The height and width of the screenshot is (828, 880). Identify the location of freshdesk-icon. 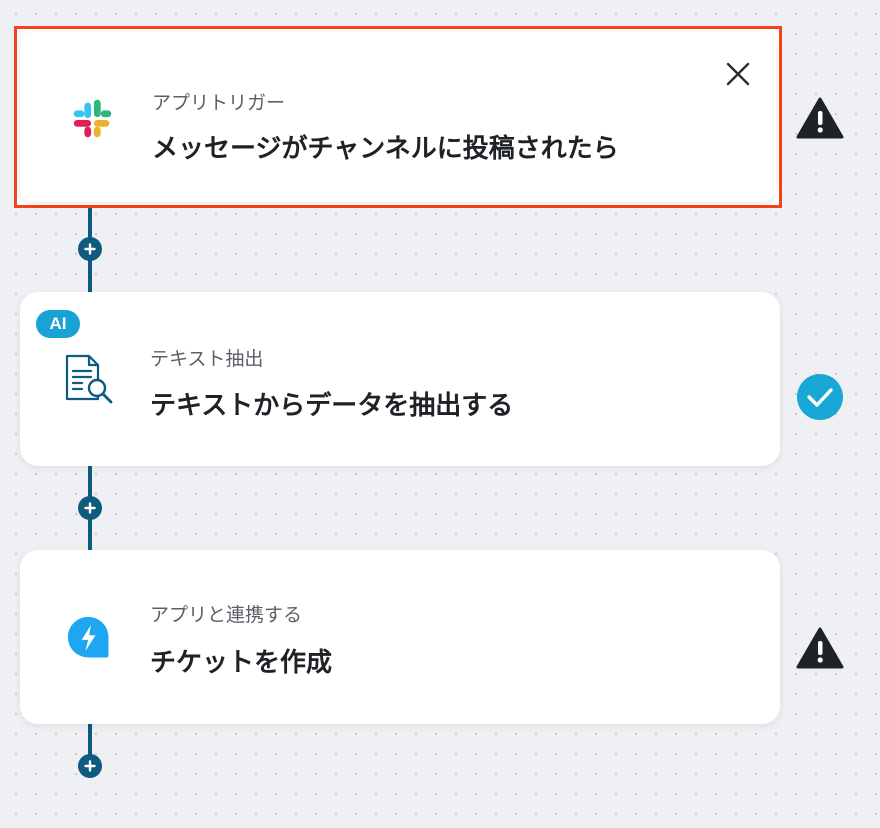
(88, 637).